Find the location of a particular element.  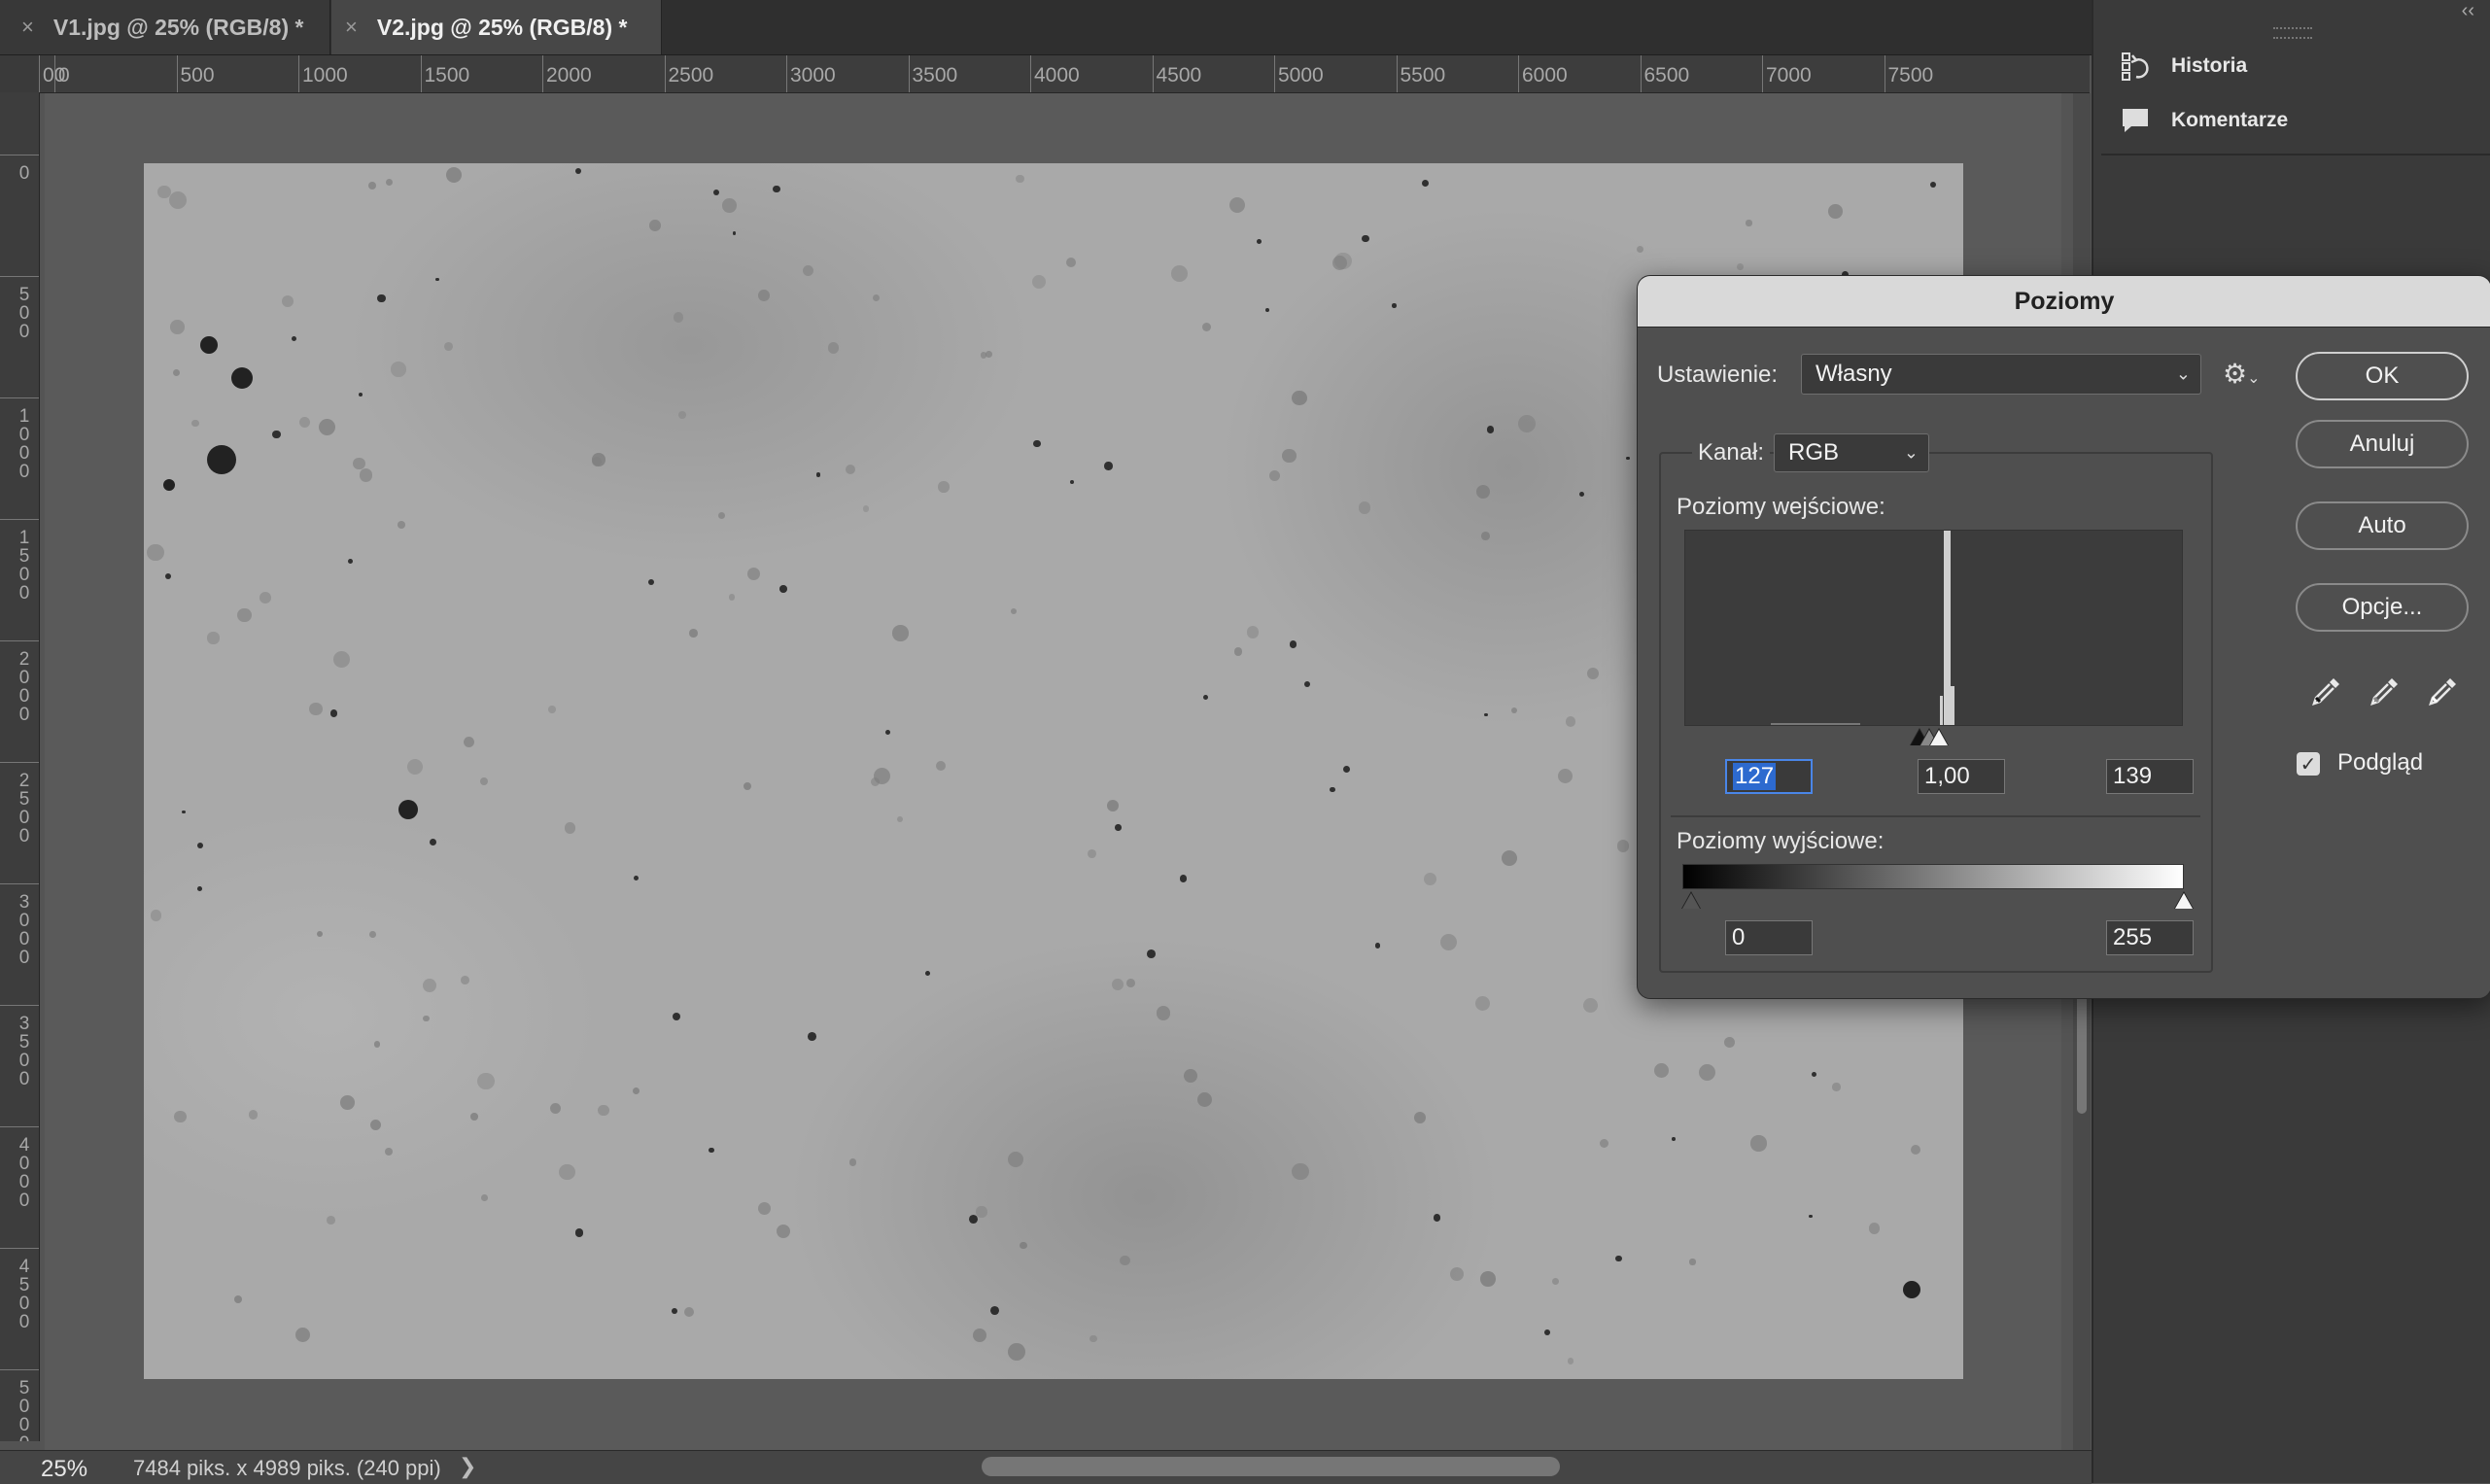

output-white-slider is located at coordinates (2184, 901).